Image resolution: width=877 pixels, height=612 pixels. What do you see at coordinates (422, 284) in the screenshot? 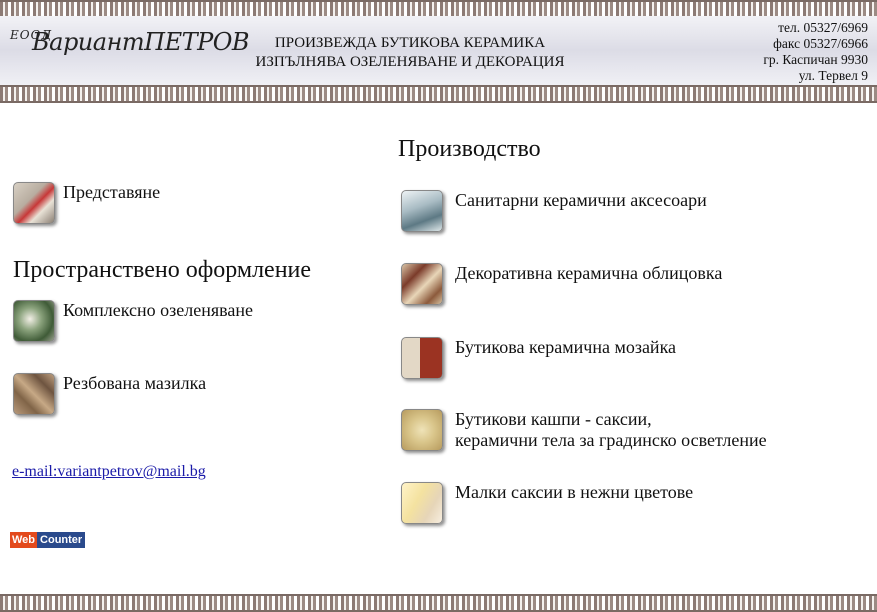
I see `decorative-cladding-icon` at bounding box center [422, 284].